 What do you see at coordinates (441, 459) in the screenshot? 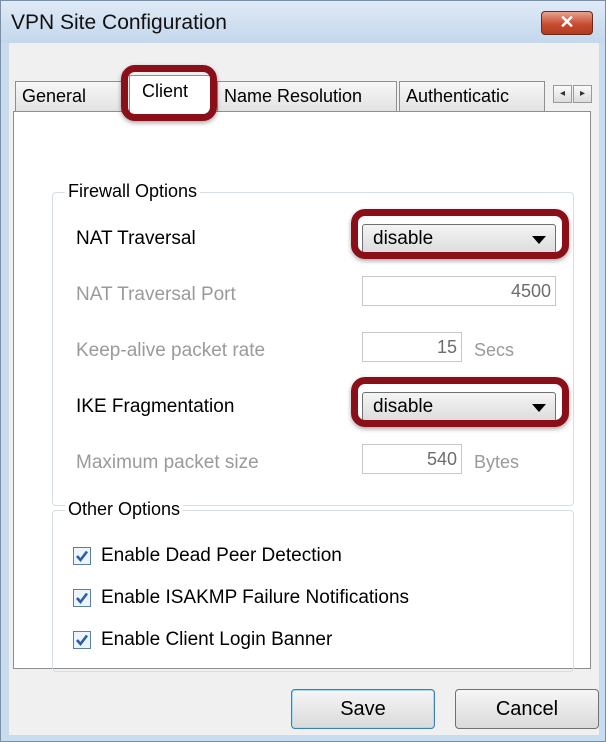
I see `field-value: 540` at bounding box center [441, 459].